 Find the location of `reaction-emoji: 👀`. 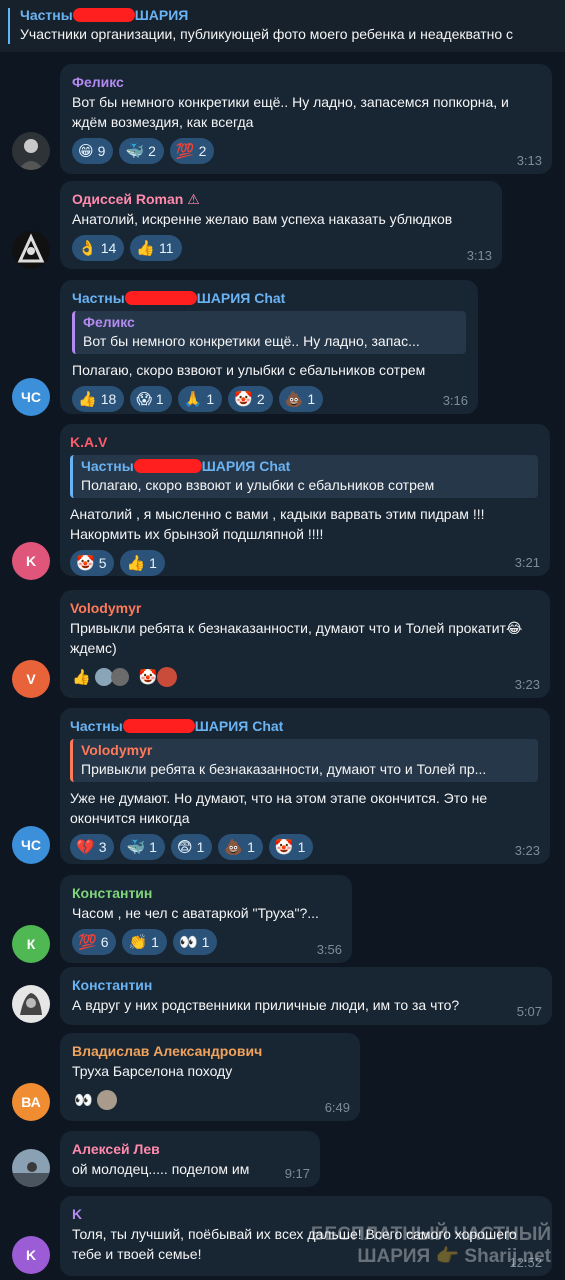

reaction-emoji: 👀 is located at coordinates (188, 942).